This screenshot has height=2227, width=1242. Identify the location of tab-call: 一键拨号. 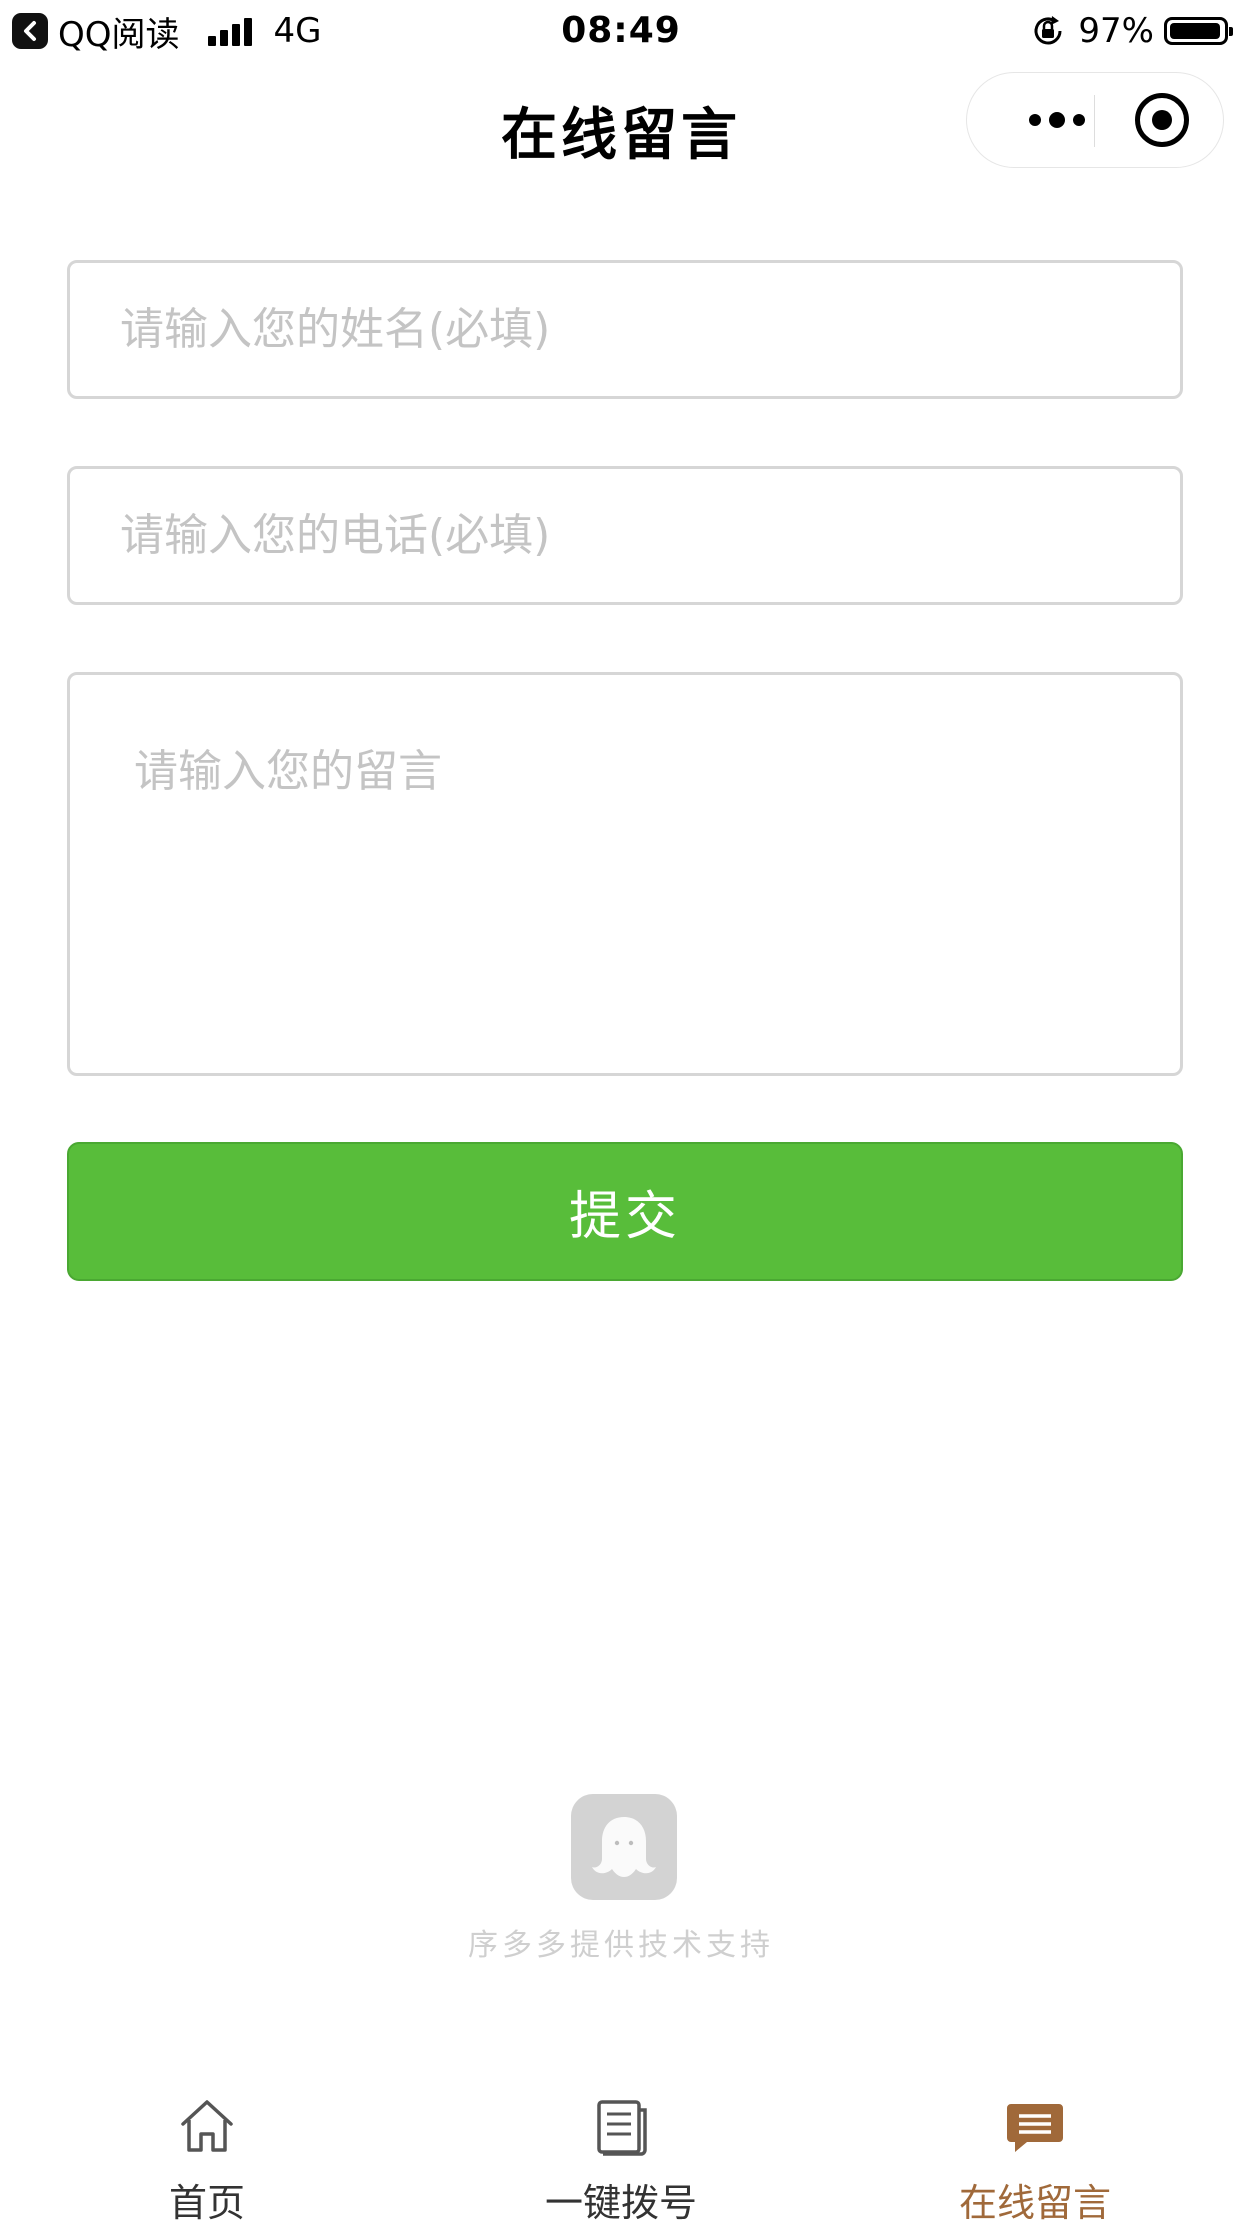
(621, 2152).